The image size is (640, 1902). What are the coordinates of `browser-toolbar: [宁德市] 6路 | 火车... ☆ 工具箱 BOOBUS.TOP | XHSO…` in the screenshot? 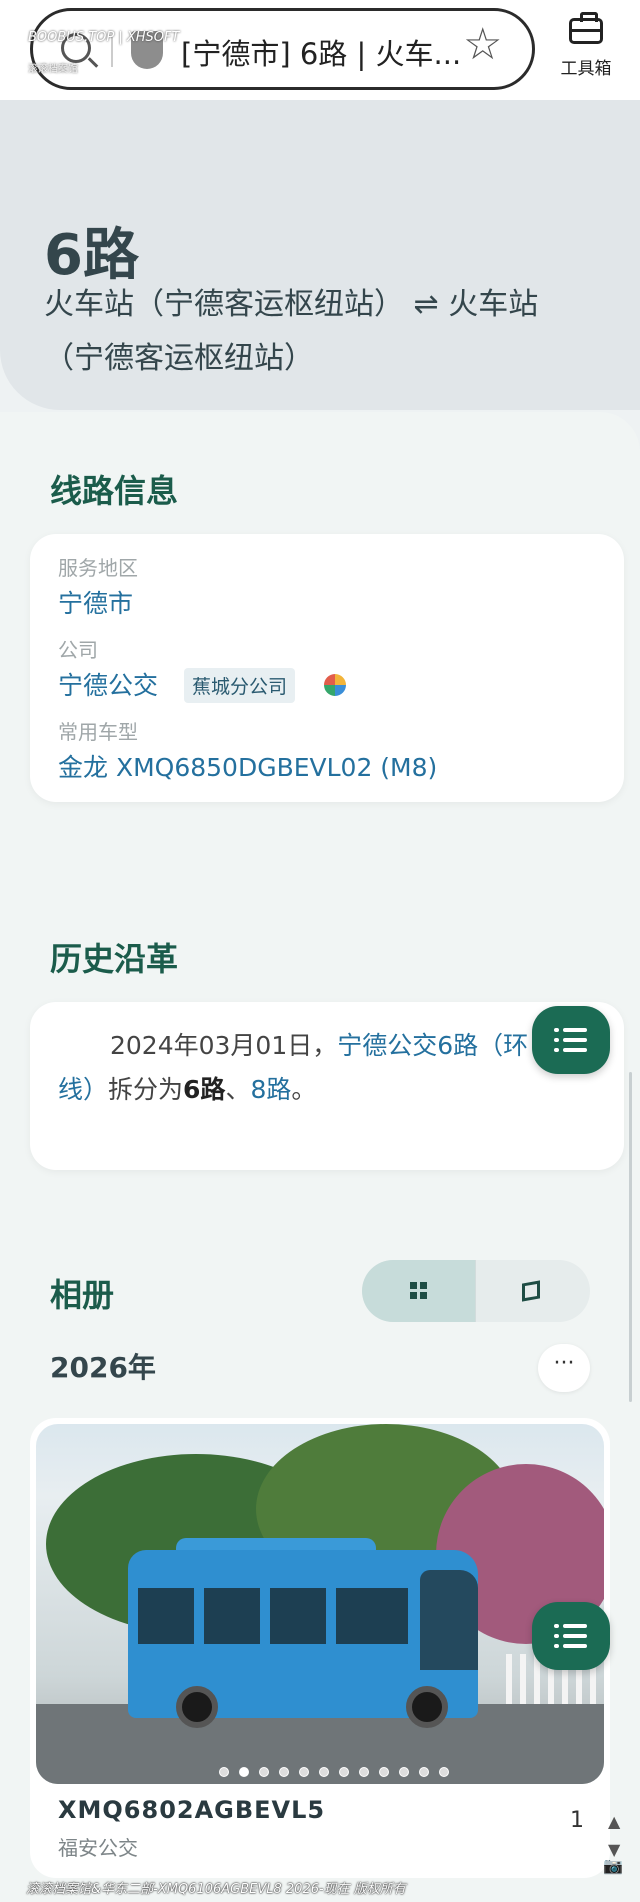 It's located at (320, 50).